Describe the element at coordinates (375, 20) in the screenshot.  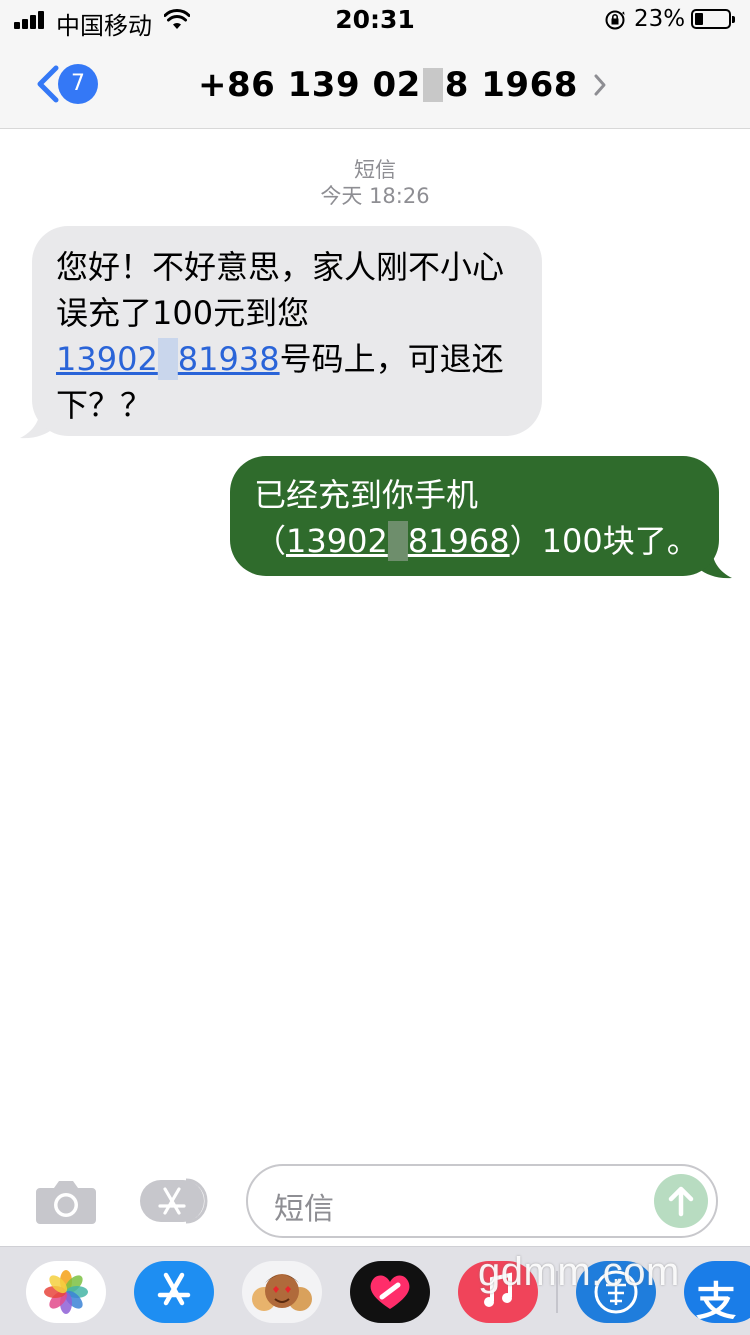
I see `status-bar: 中国移动 20:31 23%` at that location.